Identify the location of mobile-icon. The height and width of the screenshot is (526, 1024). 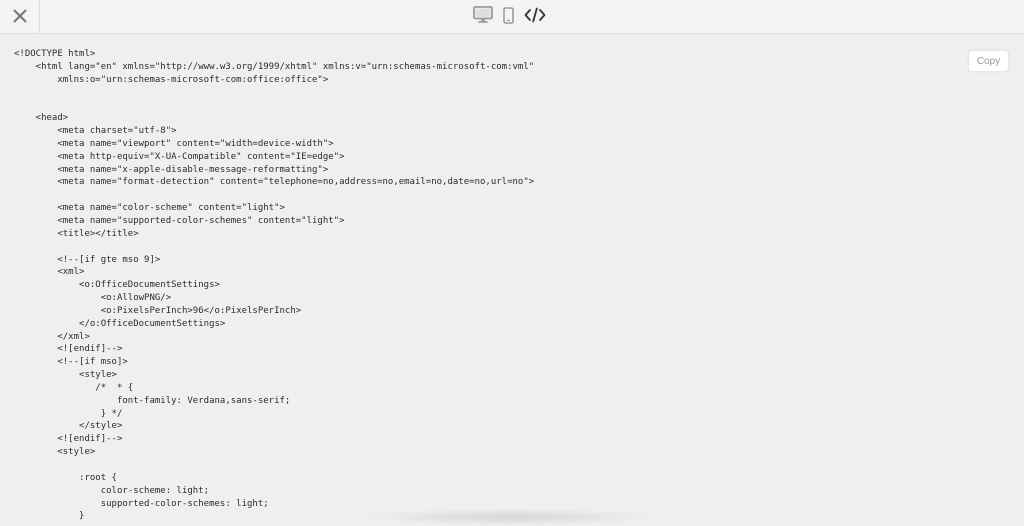
(508, 17).